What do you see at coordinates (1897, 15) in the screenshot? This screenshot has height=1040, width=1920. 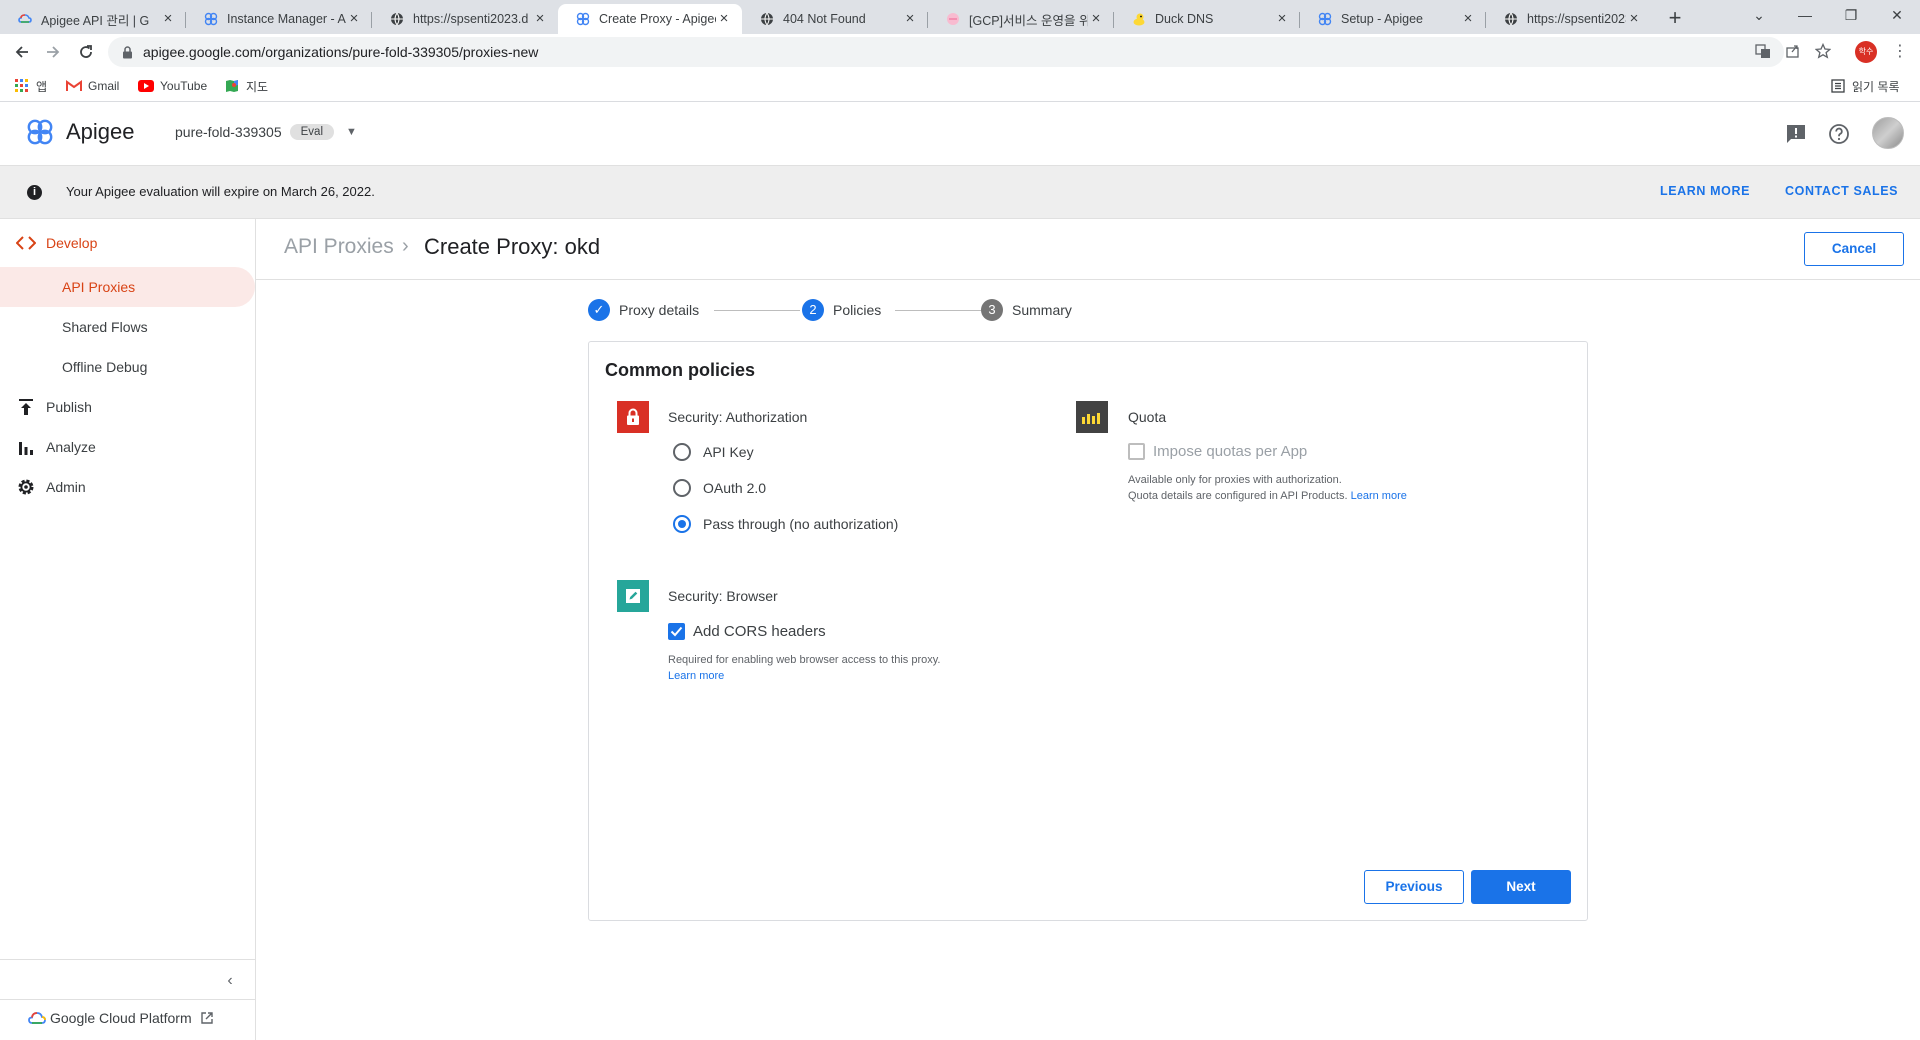 I see `close-window-icon: ✕` at bounding box center [1897, 15].